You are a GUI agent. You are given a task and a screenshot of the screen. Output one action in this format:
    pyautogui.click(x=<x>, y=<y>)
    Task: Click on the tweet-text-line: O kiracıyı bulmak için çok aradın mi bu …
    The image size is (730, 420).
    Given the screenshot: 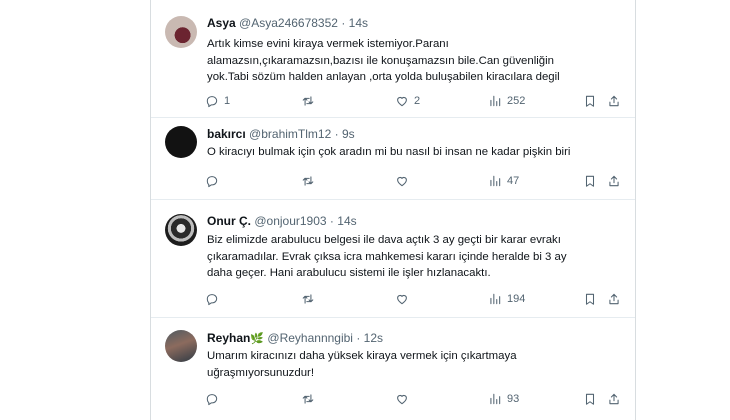 What is the action you would take?
    pyautogui.click(x=389, y=152)
    